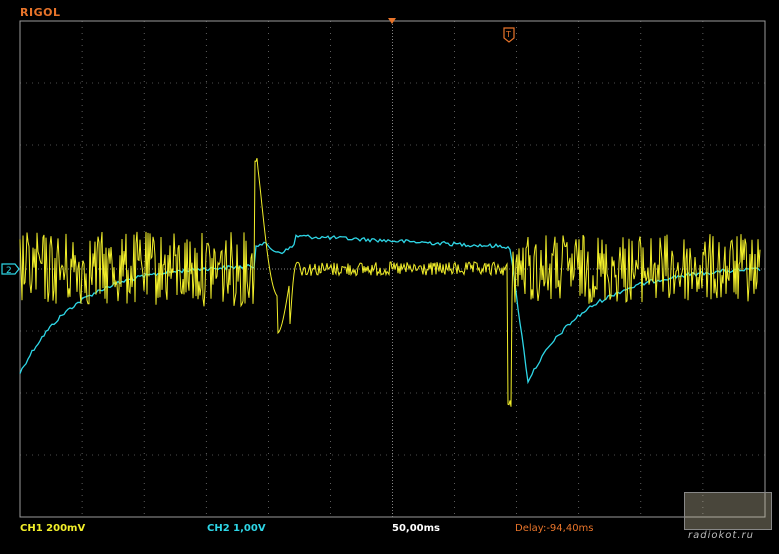 This screenshot has width=779, height=554. I want to click on watermark-site: radiokot.ru, so click(721, 535).